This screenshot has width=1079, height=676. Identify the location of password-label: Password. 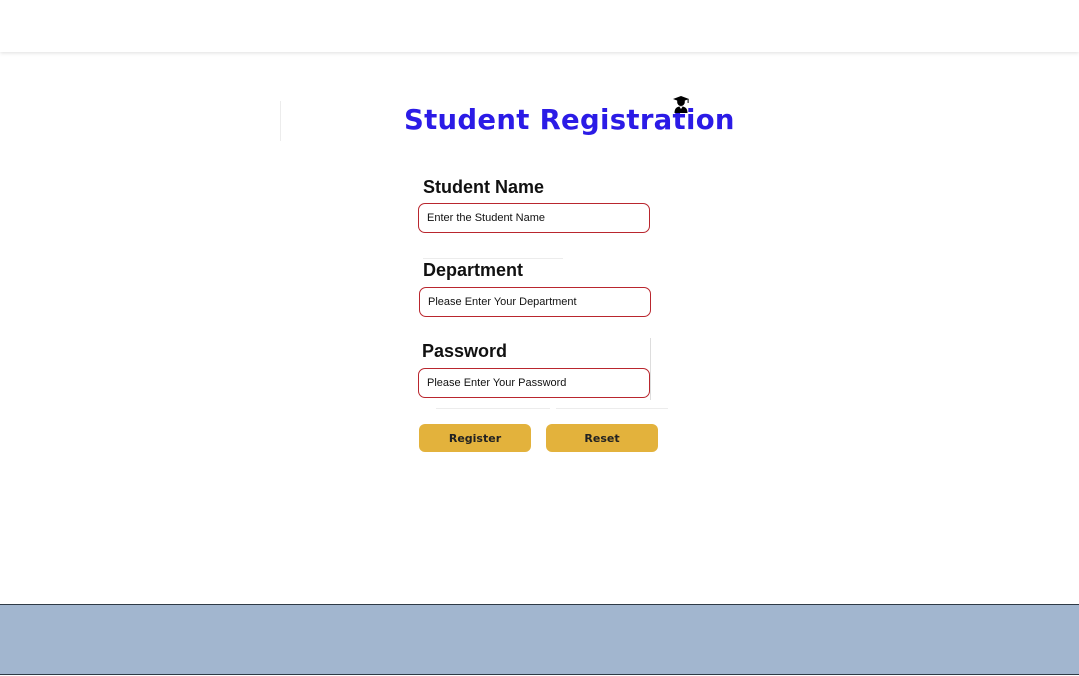
(465, 351).